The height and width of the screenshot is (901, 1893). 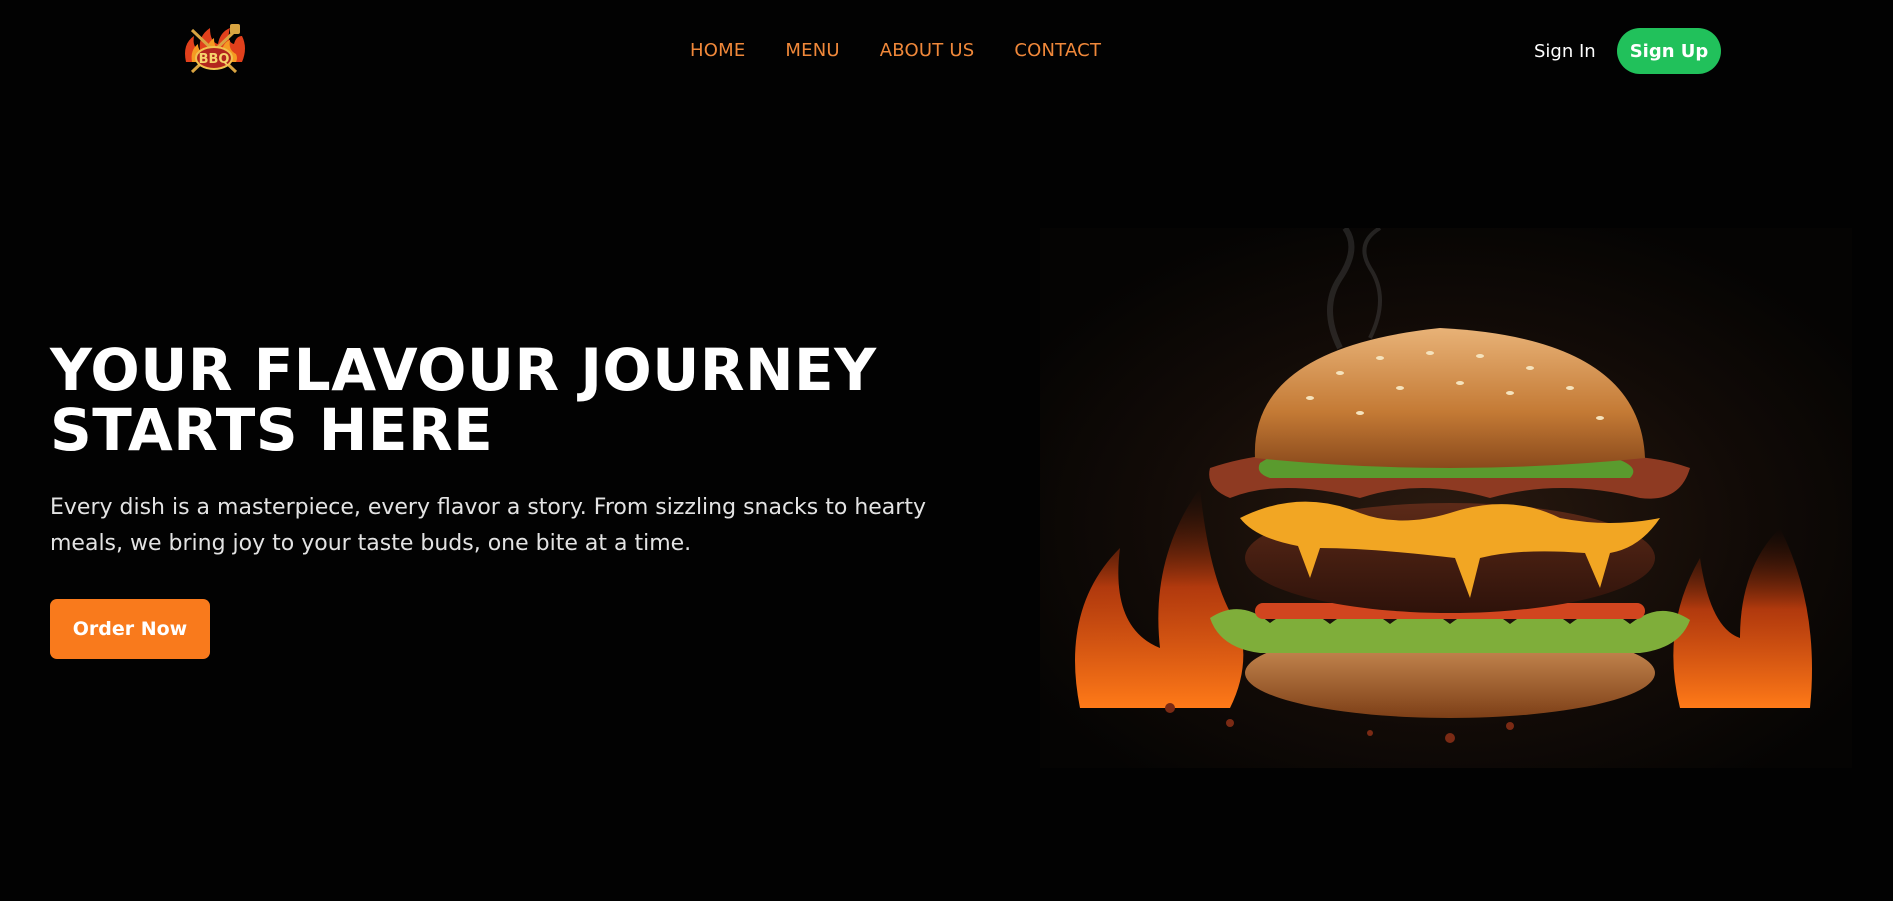 I want to click on logo-text: BBQ, so click(x=214, y=59).